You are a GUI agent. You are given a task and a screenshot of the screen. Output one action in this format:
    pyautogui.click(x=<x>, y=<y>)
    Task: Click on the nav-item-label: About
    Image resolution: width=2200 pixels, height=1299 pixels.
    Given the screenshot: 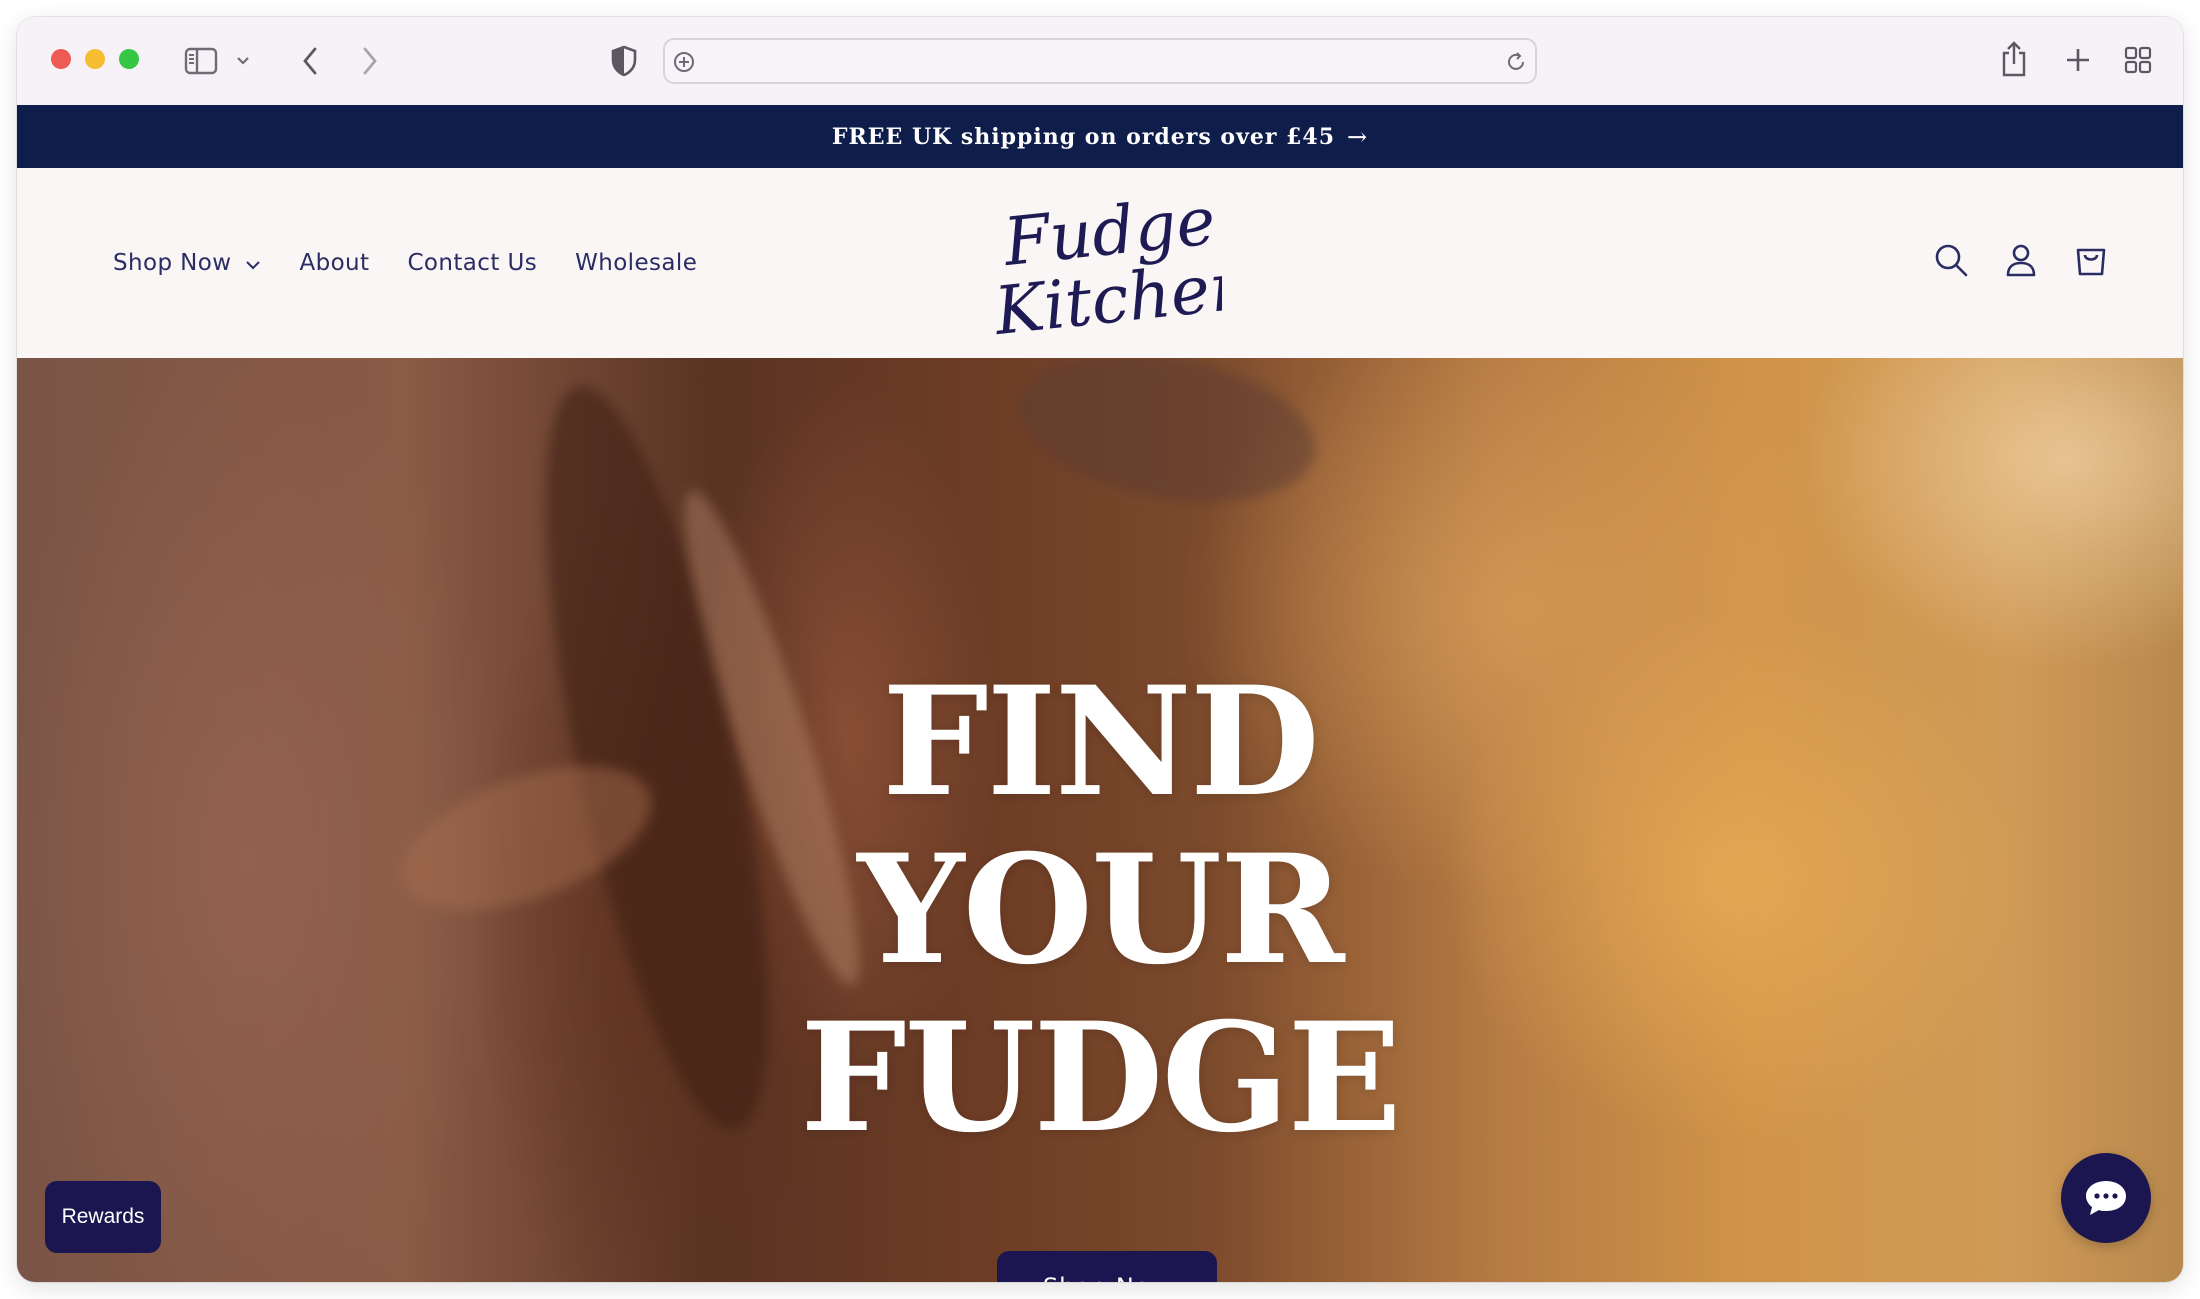 What is the action you would take?
    pyautogui.click(x=334, y=263)
    